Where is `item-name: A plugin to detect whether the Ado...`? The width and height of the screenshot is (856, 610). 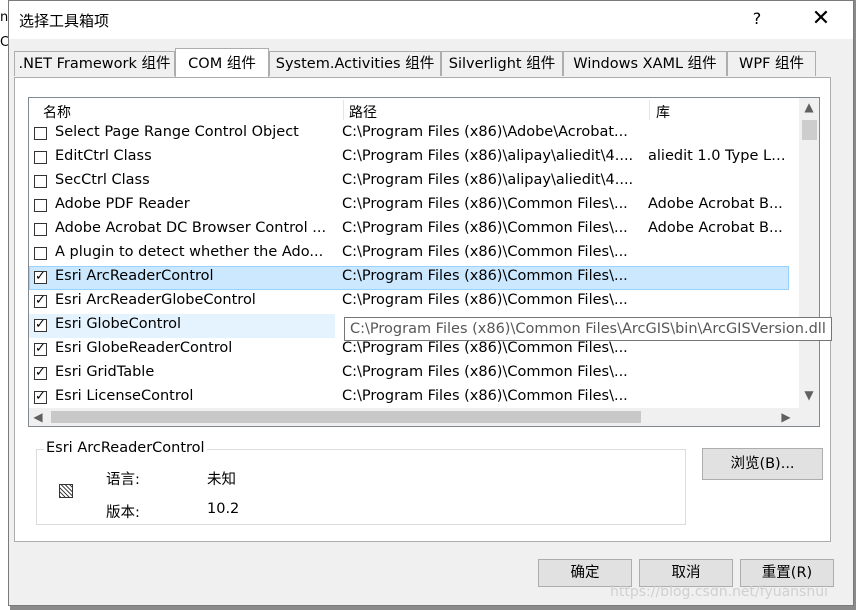 item-name: A plugin to detect whether the Ado... is located at coordinates (189, 252).